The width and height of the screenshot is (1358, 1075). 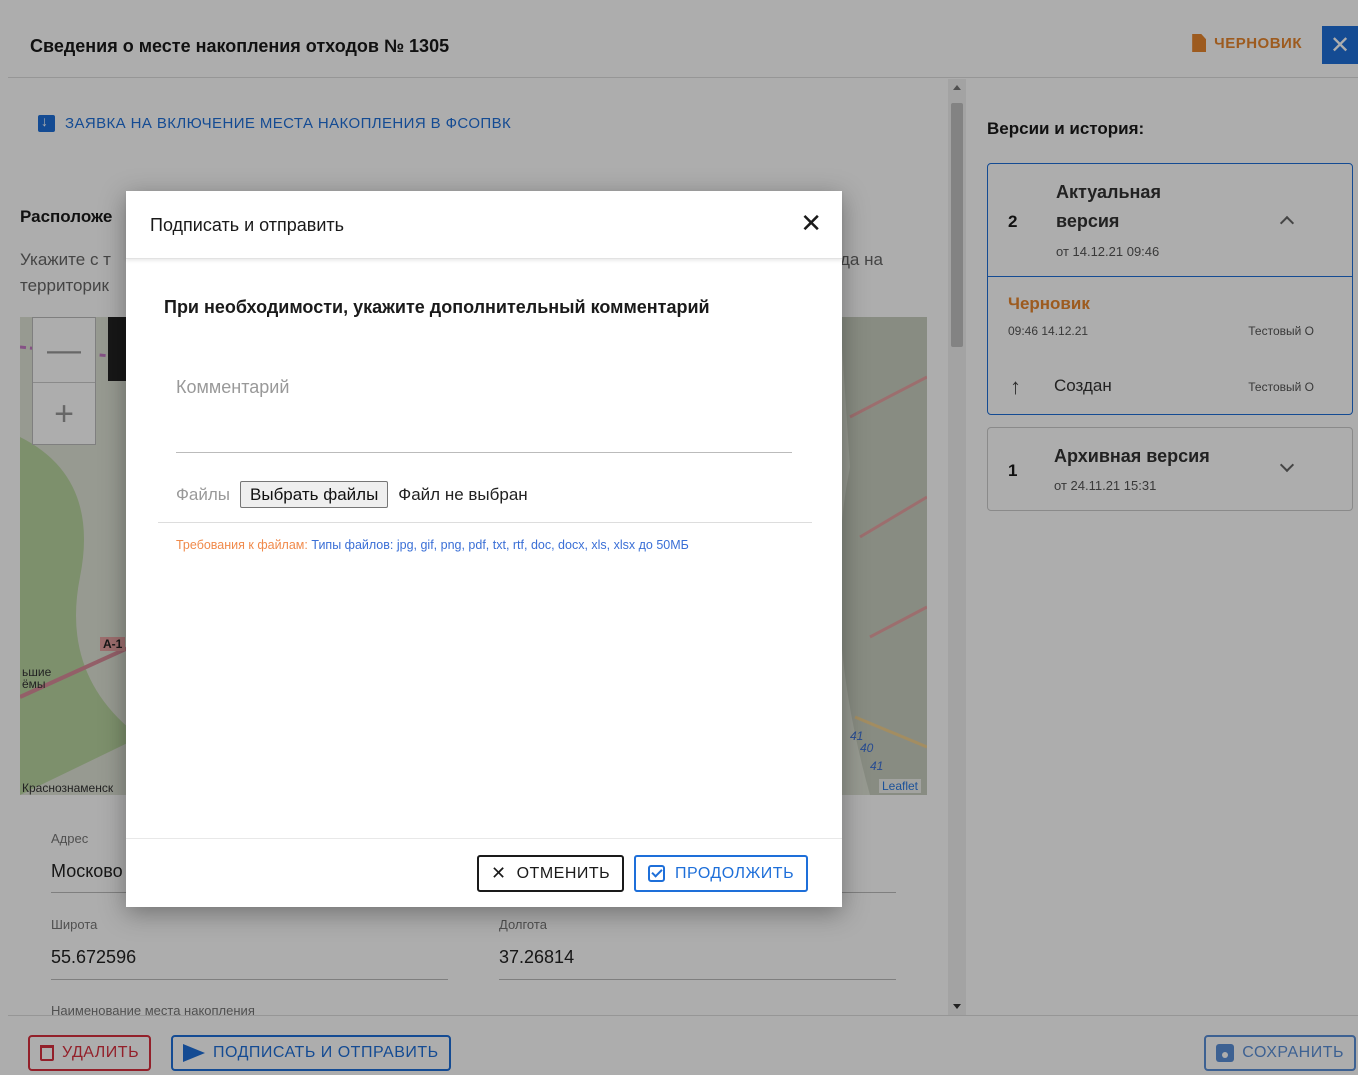 What do you see at coordinates (484, 410) in the screenshot?
I see `comment-input` at bounding box center [484, 410].